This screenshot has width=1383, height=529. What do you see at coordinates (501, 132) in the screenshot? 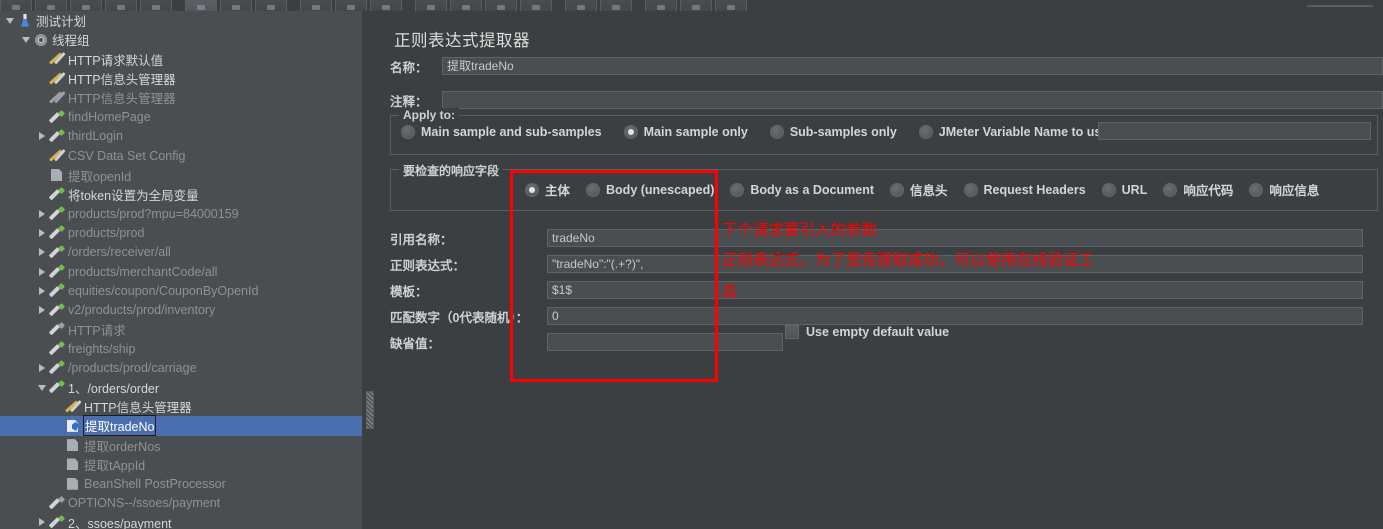
I see `apply-to-radio-0: Main sample and sub-samples` at bounding box center [501, 132].